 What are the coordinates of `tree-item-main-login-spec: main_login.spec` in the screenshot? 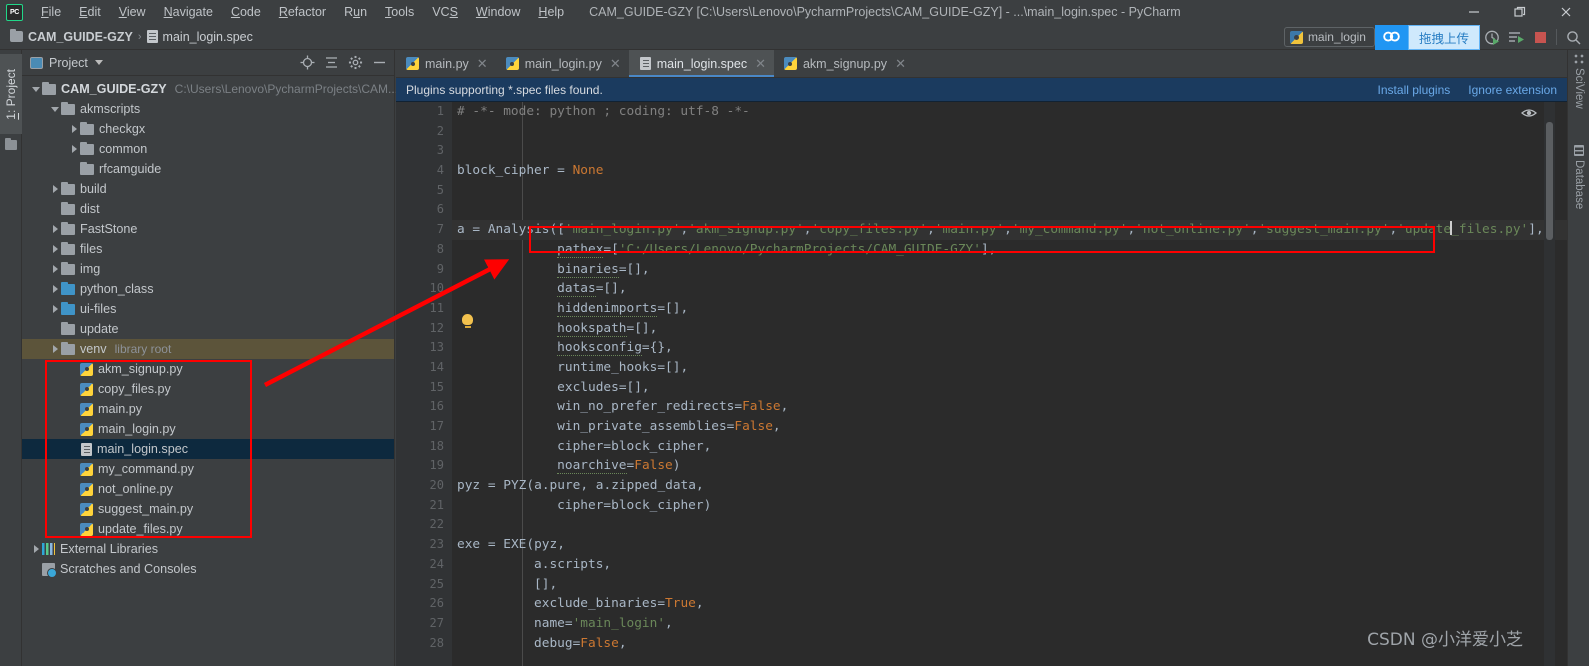 It's located at (208, 449).